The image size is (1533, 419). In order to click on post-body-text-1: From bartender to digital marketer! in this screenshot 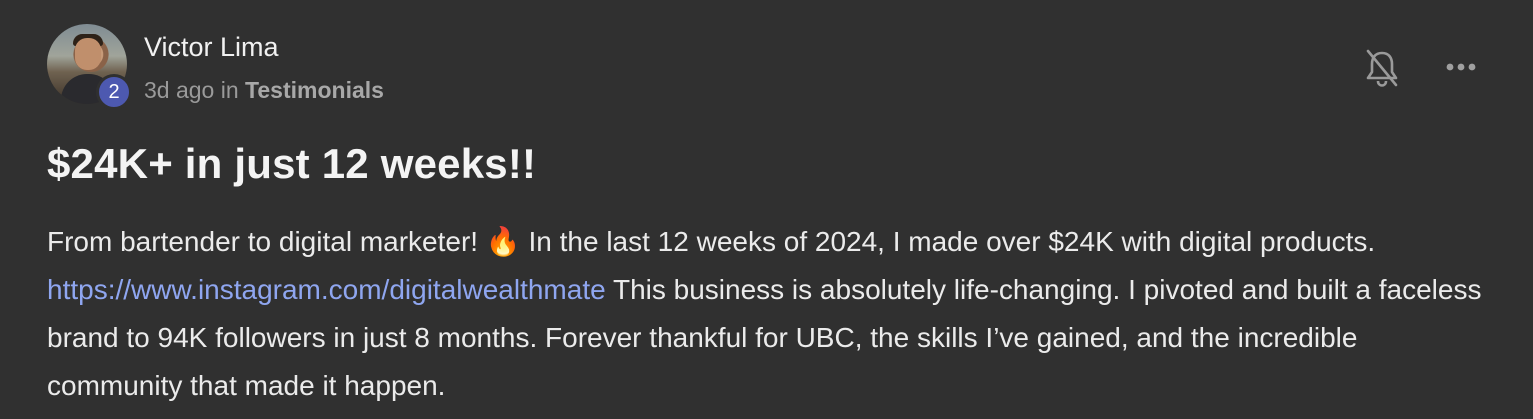, I will do `click(266, 241)`.